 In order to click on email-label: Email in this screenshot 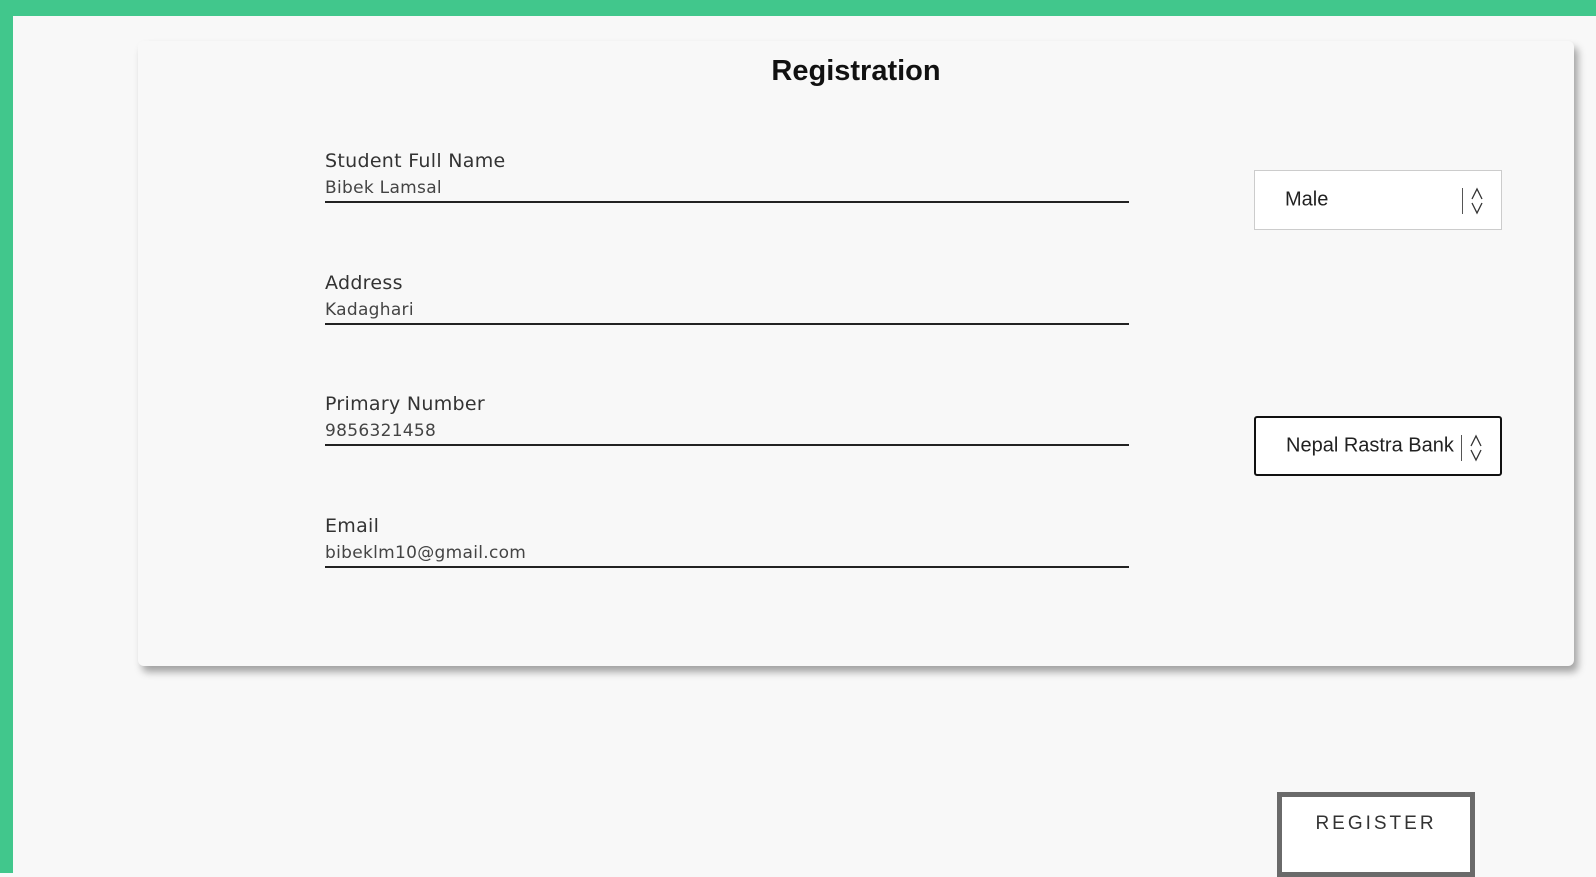, I will do `click(352, 526)`.